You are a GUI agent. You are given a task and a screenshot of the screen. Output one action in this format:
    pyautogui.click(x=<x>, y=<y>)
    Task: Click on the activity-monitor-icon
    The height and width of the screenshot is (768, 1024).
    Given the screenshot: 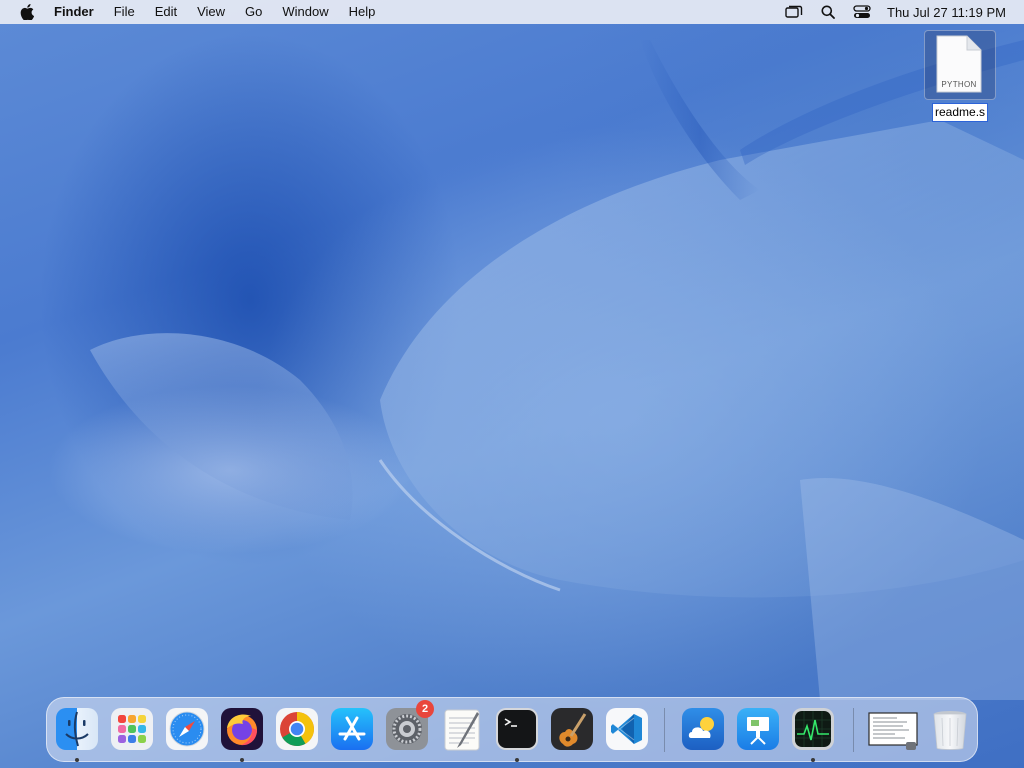 What is the action you would take?
    pyautogui.click(x=813, y=729)
    